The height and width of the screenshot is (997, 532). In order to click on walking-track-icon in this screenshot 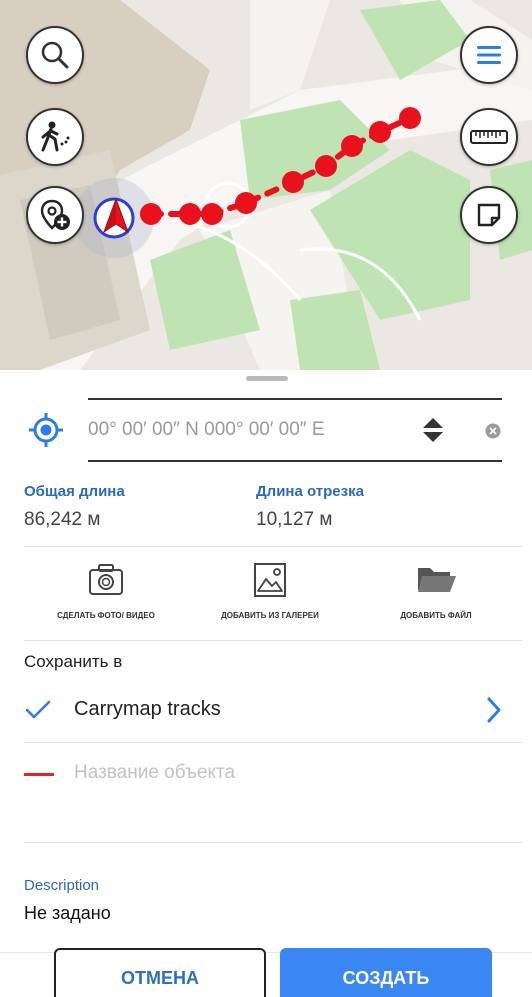, I will do `click(55, 136)`.